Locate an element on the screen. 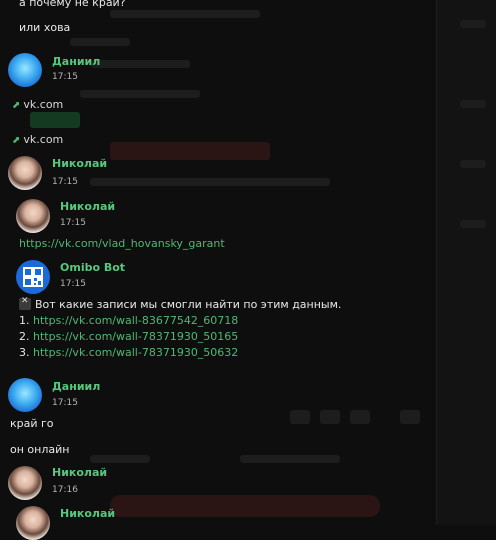 This screenshot has height=540, width=496. result-row: 1. https://vk.com/wall-83677542_60718 is located at coordinates (129, 320).